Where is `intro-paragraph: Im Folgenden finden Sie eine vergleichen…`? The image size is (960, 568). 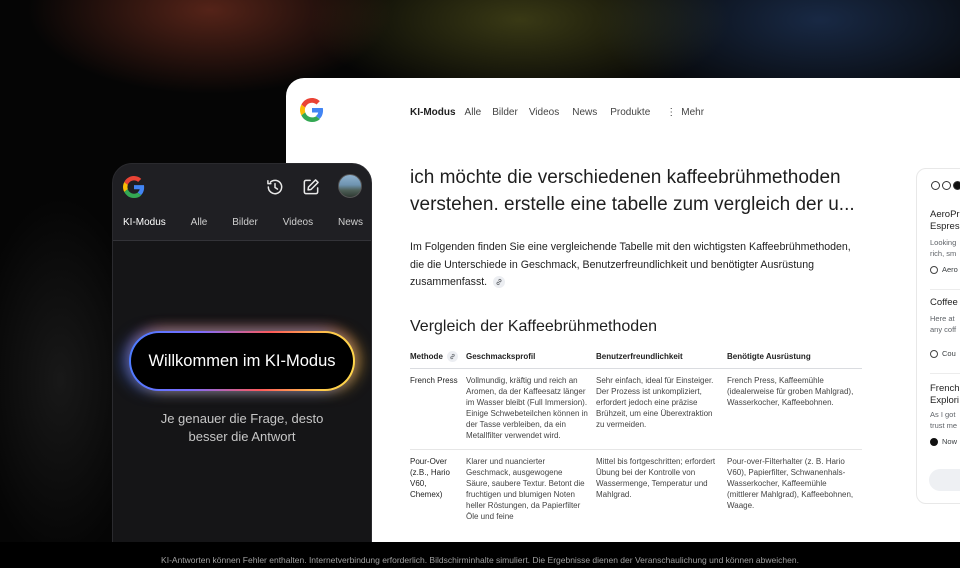
intro-paragraph: Im Folgenden finden Sie eine vergleichen… is located at coordinates (638, 265).